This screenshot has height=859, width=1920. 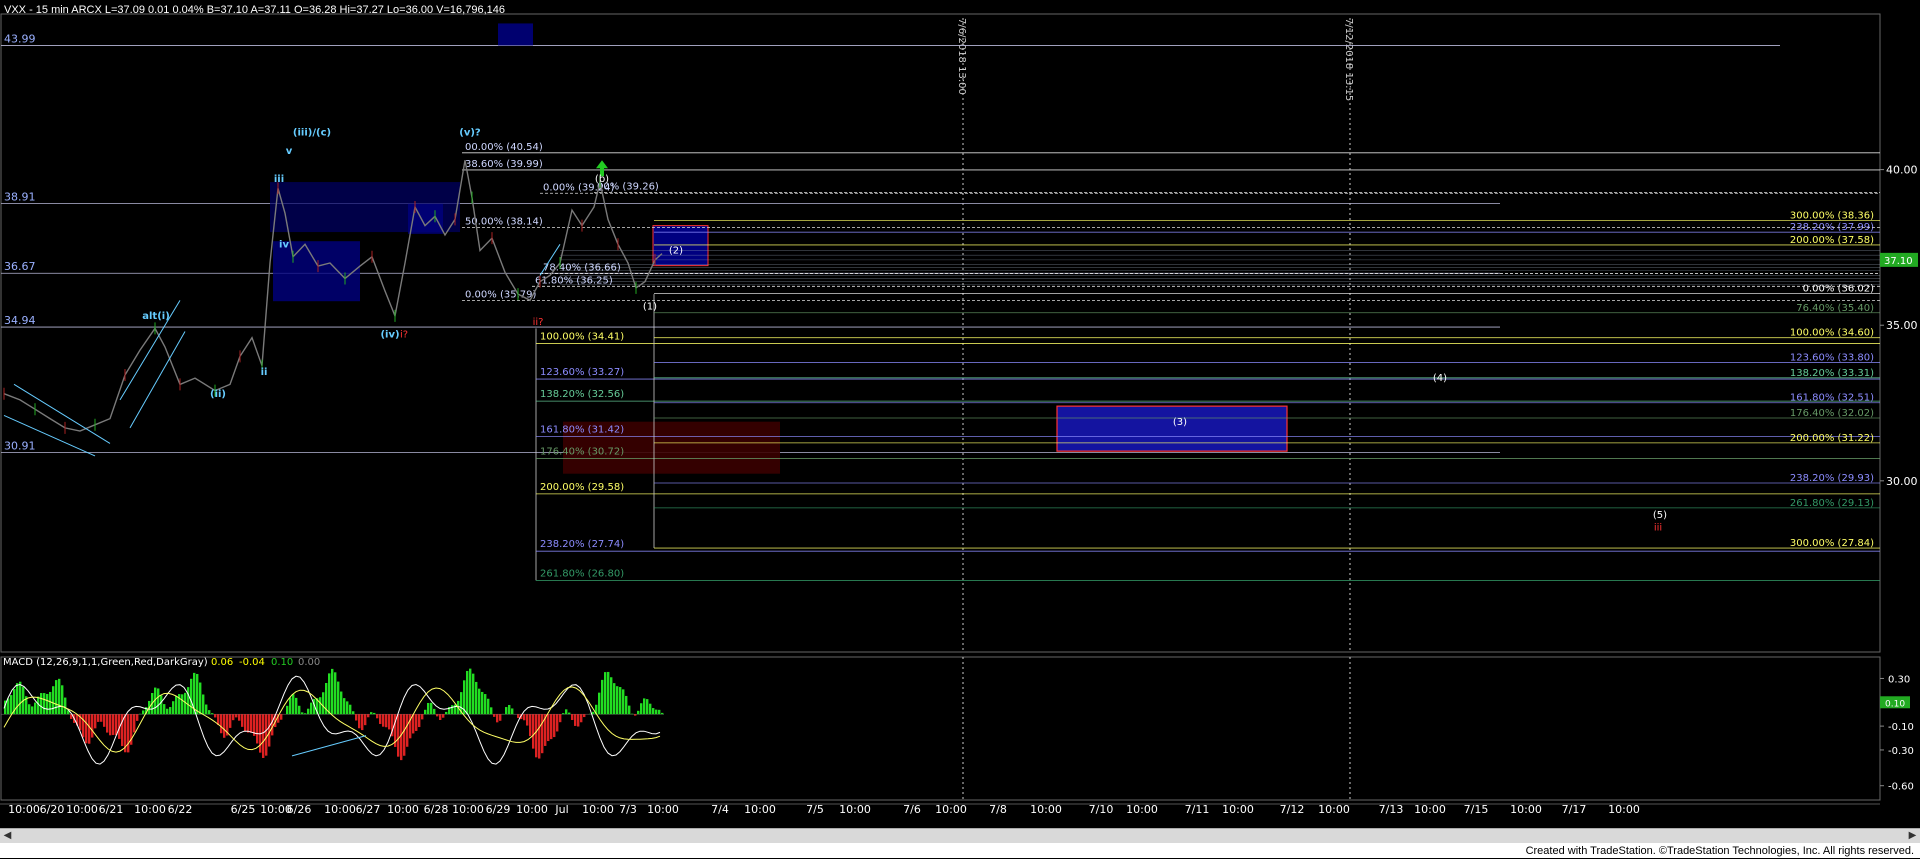 I want to click on x-tick-label: 7/10, so click(x=1101, y=809).